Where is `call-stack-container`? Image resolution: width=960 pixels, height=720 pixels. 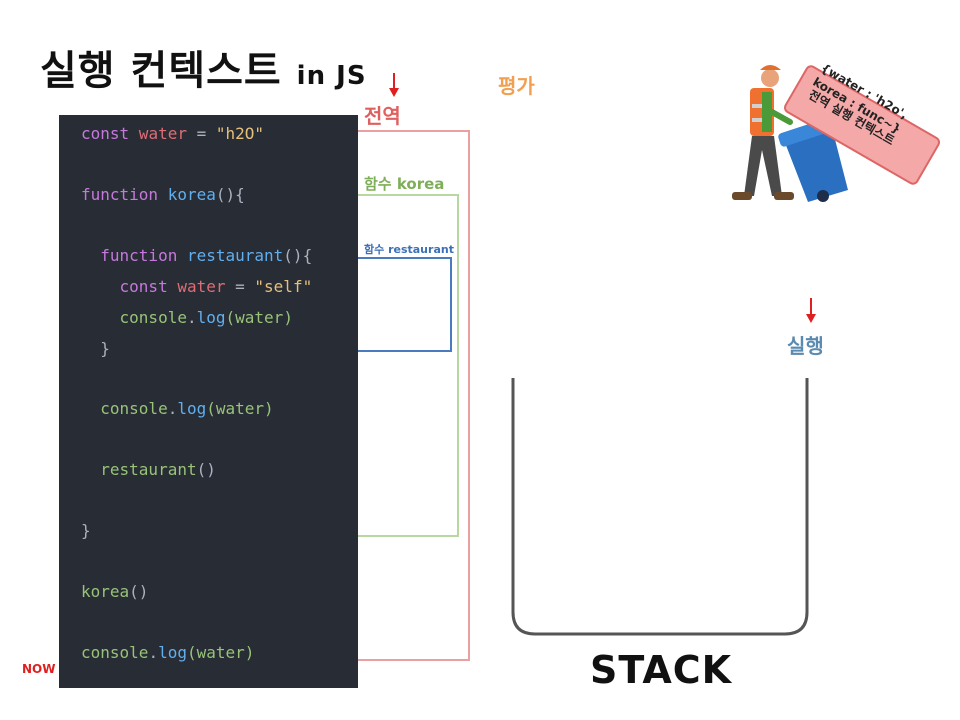 call-stack-container is located at coordinates (660, 507).